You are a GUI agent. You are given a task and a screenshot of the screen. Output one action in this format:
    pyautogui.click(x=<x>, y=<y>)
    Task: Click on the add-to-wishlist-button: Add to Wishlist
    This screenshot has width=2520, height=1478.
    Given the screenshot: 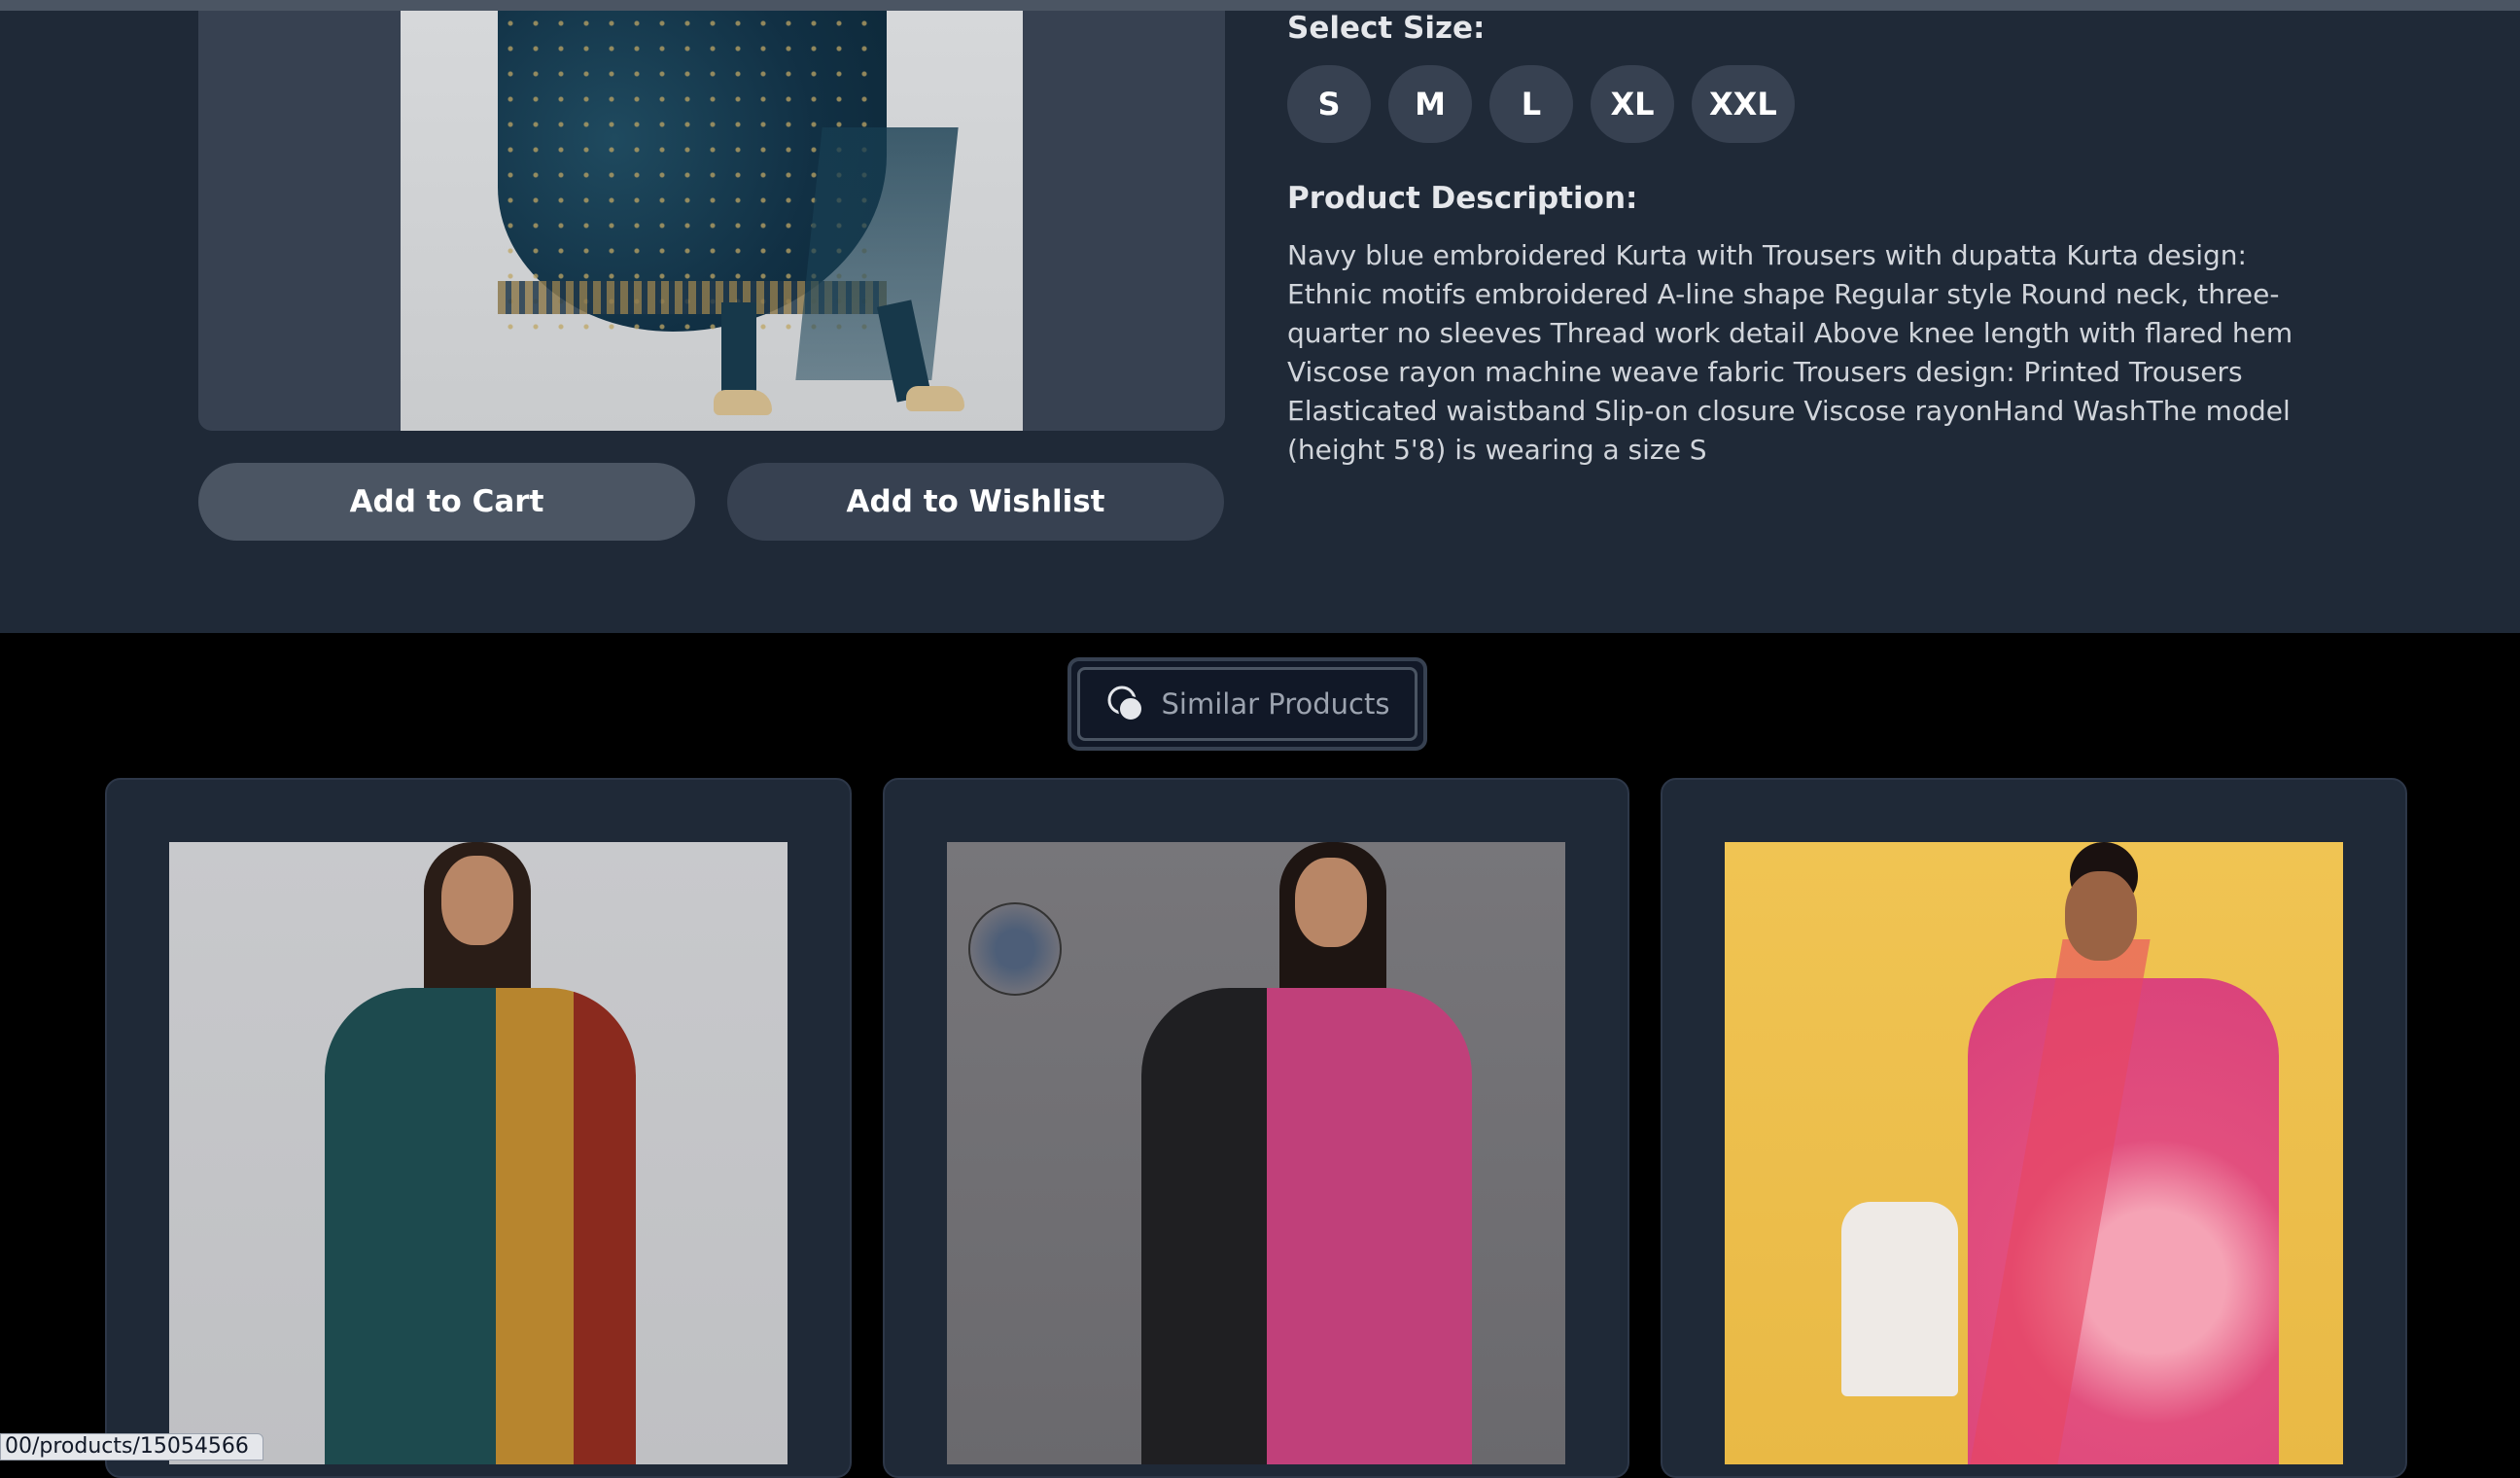 What is the action you would take?
    pyautogui.click(x=975, y=502)
    